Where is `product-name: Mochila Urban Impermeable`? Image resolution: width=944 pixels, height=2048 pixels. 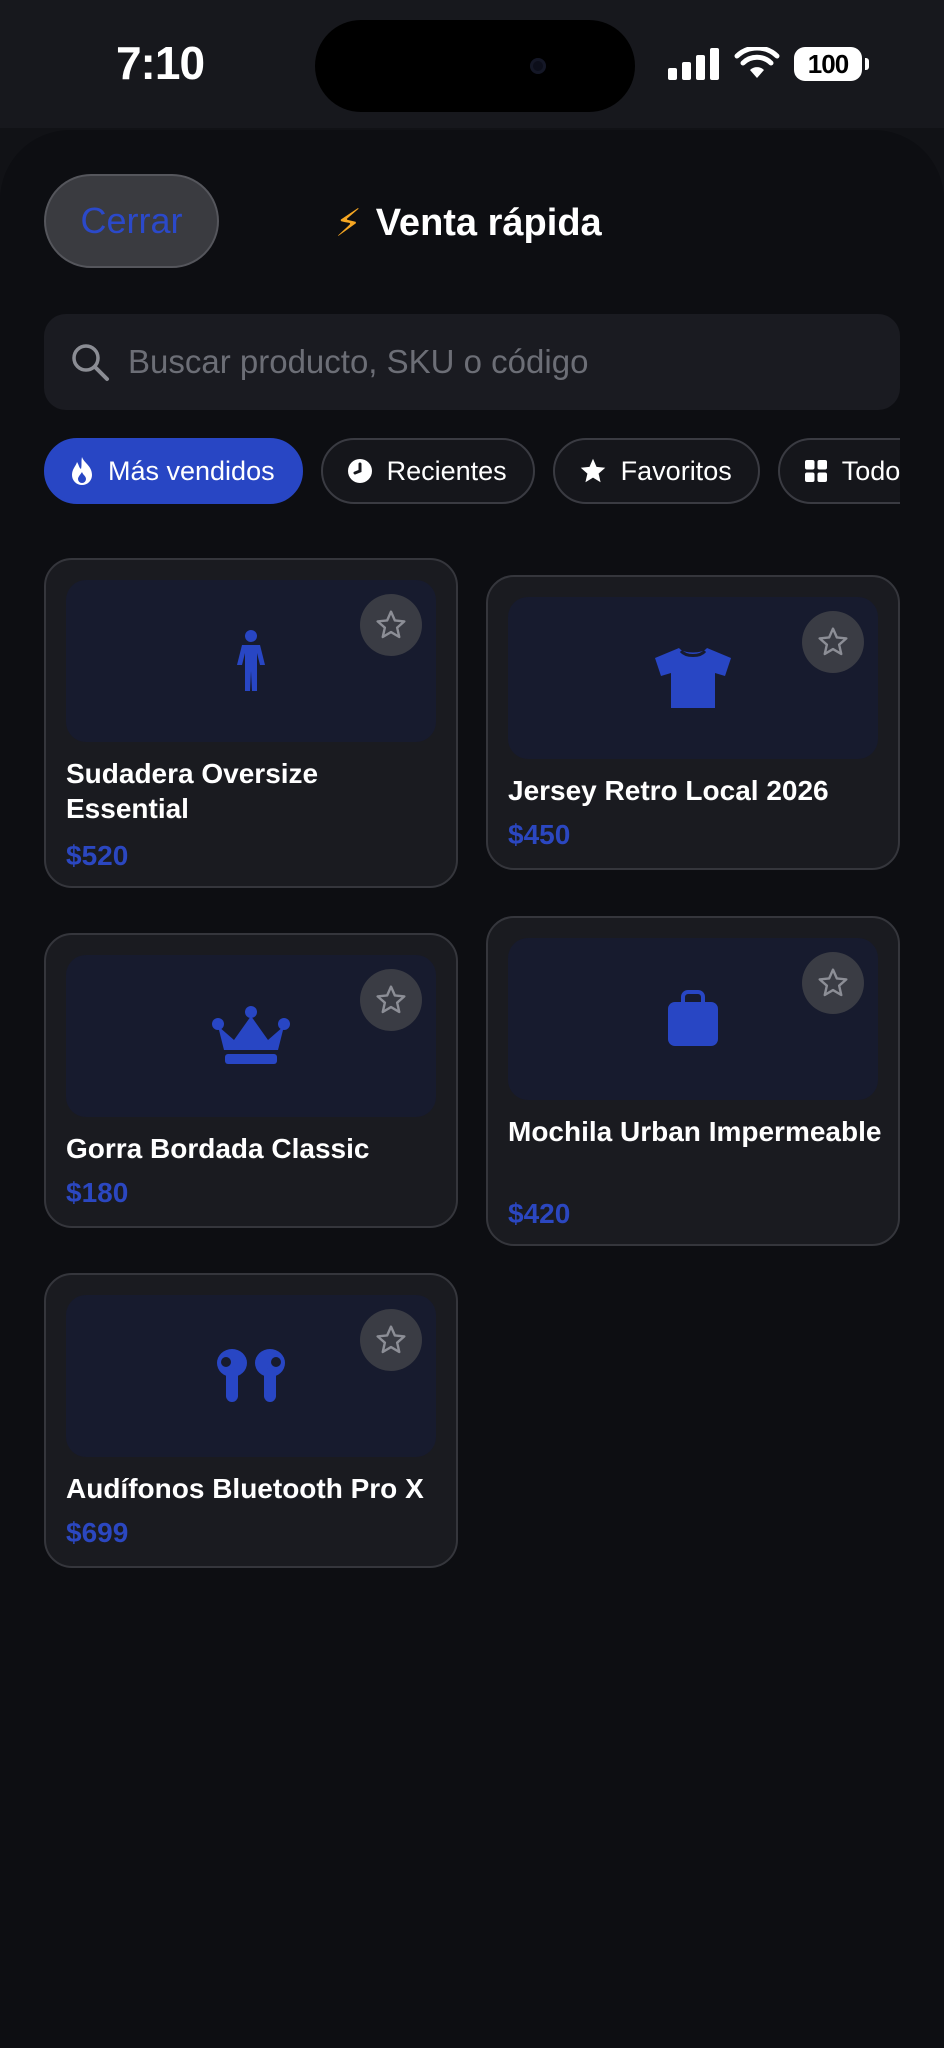
product-name: Mochila Urban Impermeable is located at coordinates (695, 1131).